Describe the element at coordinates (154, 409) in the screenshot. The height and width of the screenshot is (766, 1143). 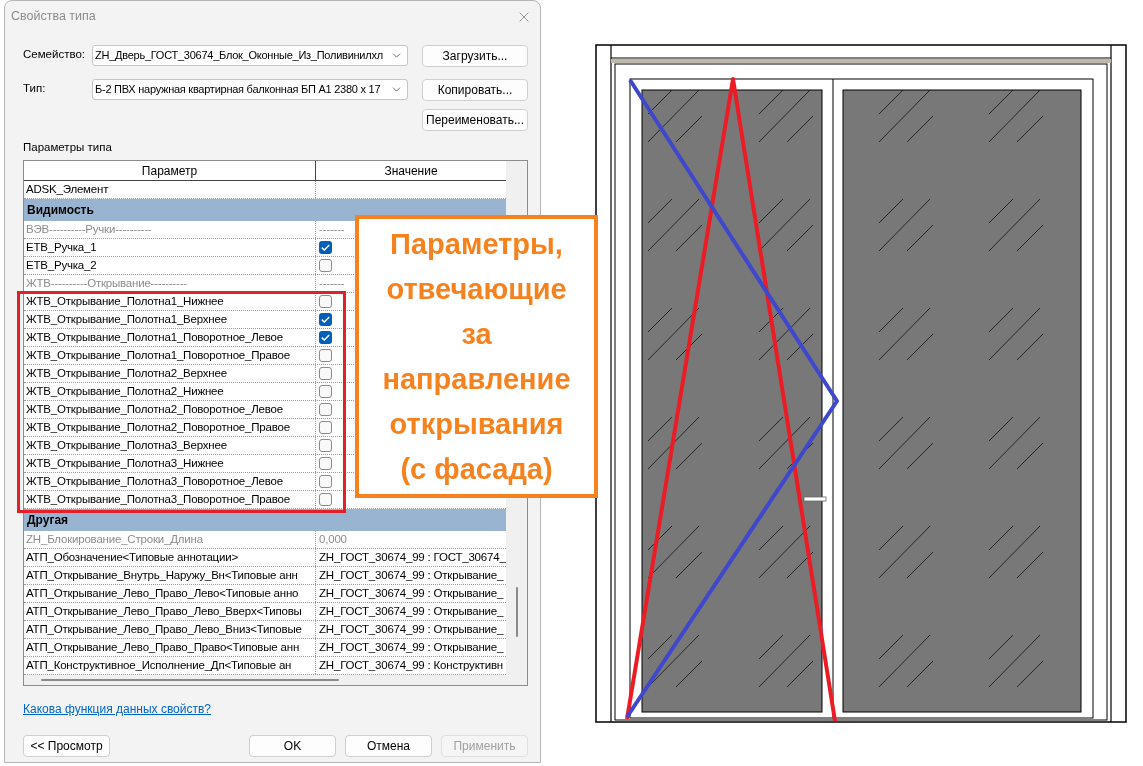
I see `table-cell-text: ЖТВ_Открывание_Полотна2_Поворотное_Левое` at that location.